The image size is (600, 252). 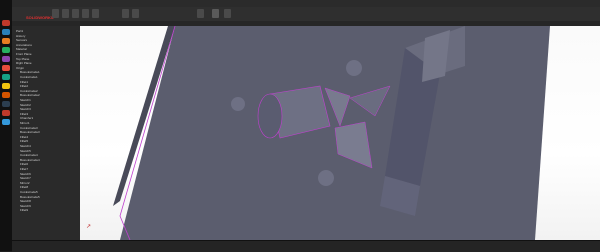 I want to click on tree-item: Mirror2, so click(x=25, y=183).